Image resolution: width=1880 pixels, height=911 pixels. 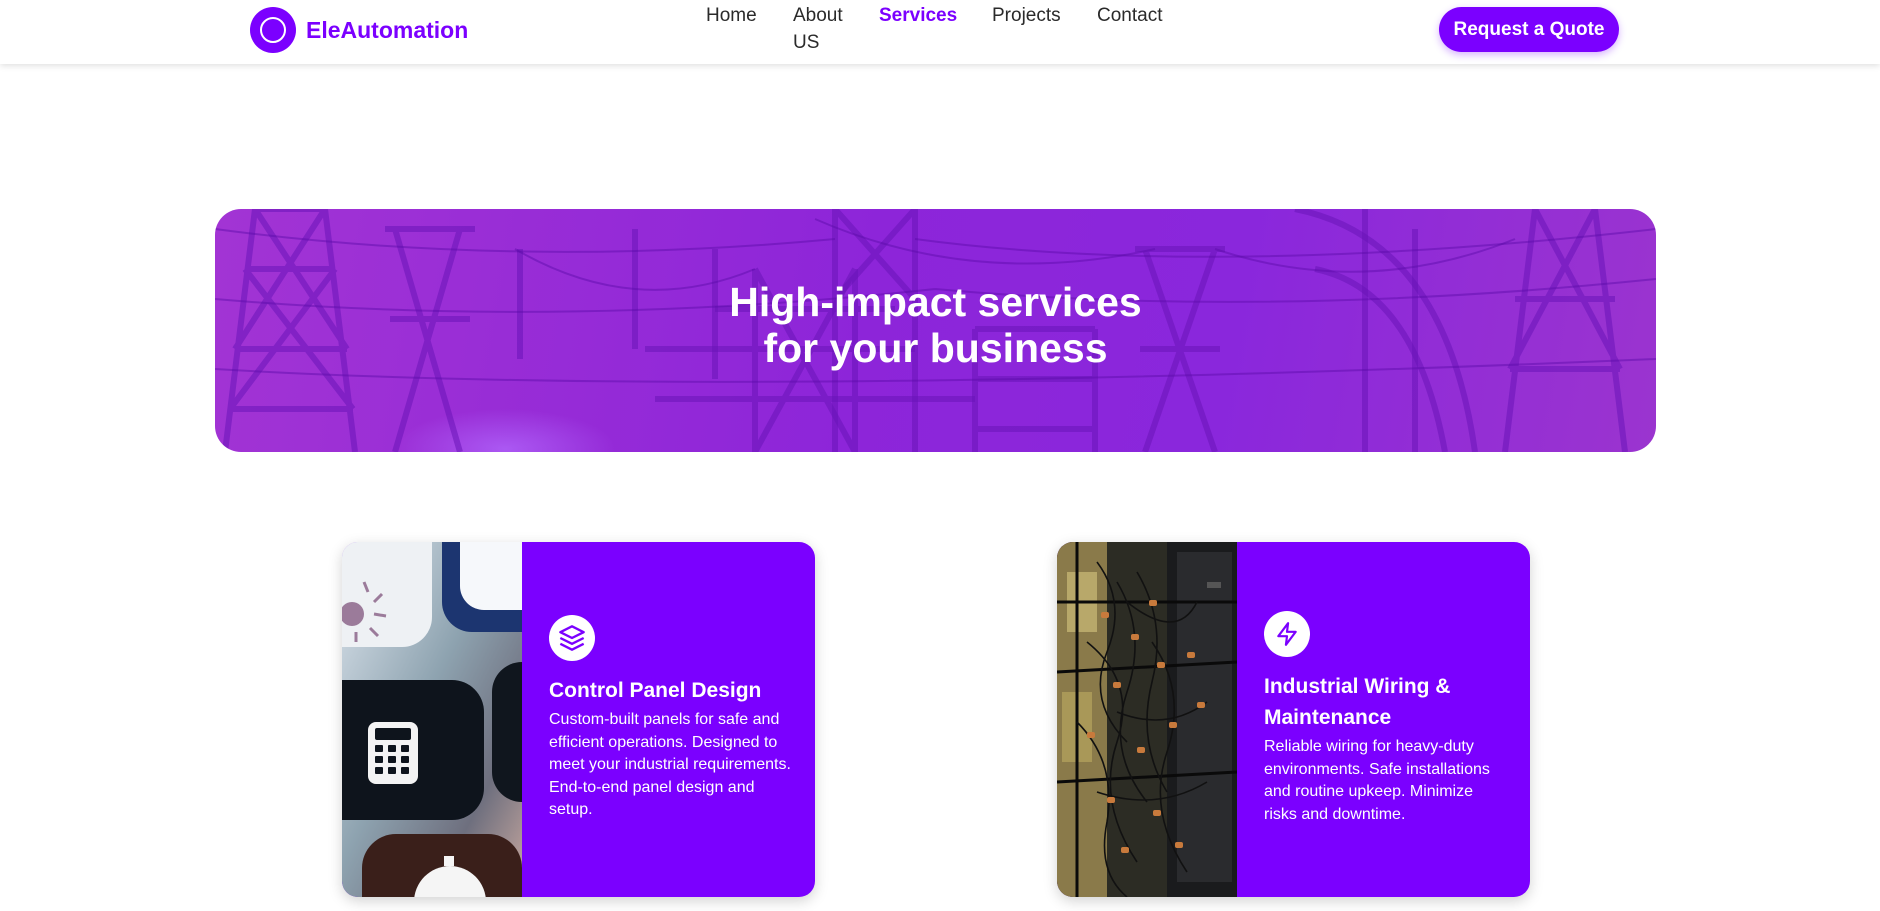 I want to click on brand-logo: EleAutomation, so click(x=359, y=30).